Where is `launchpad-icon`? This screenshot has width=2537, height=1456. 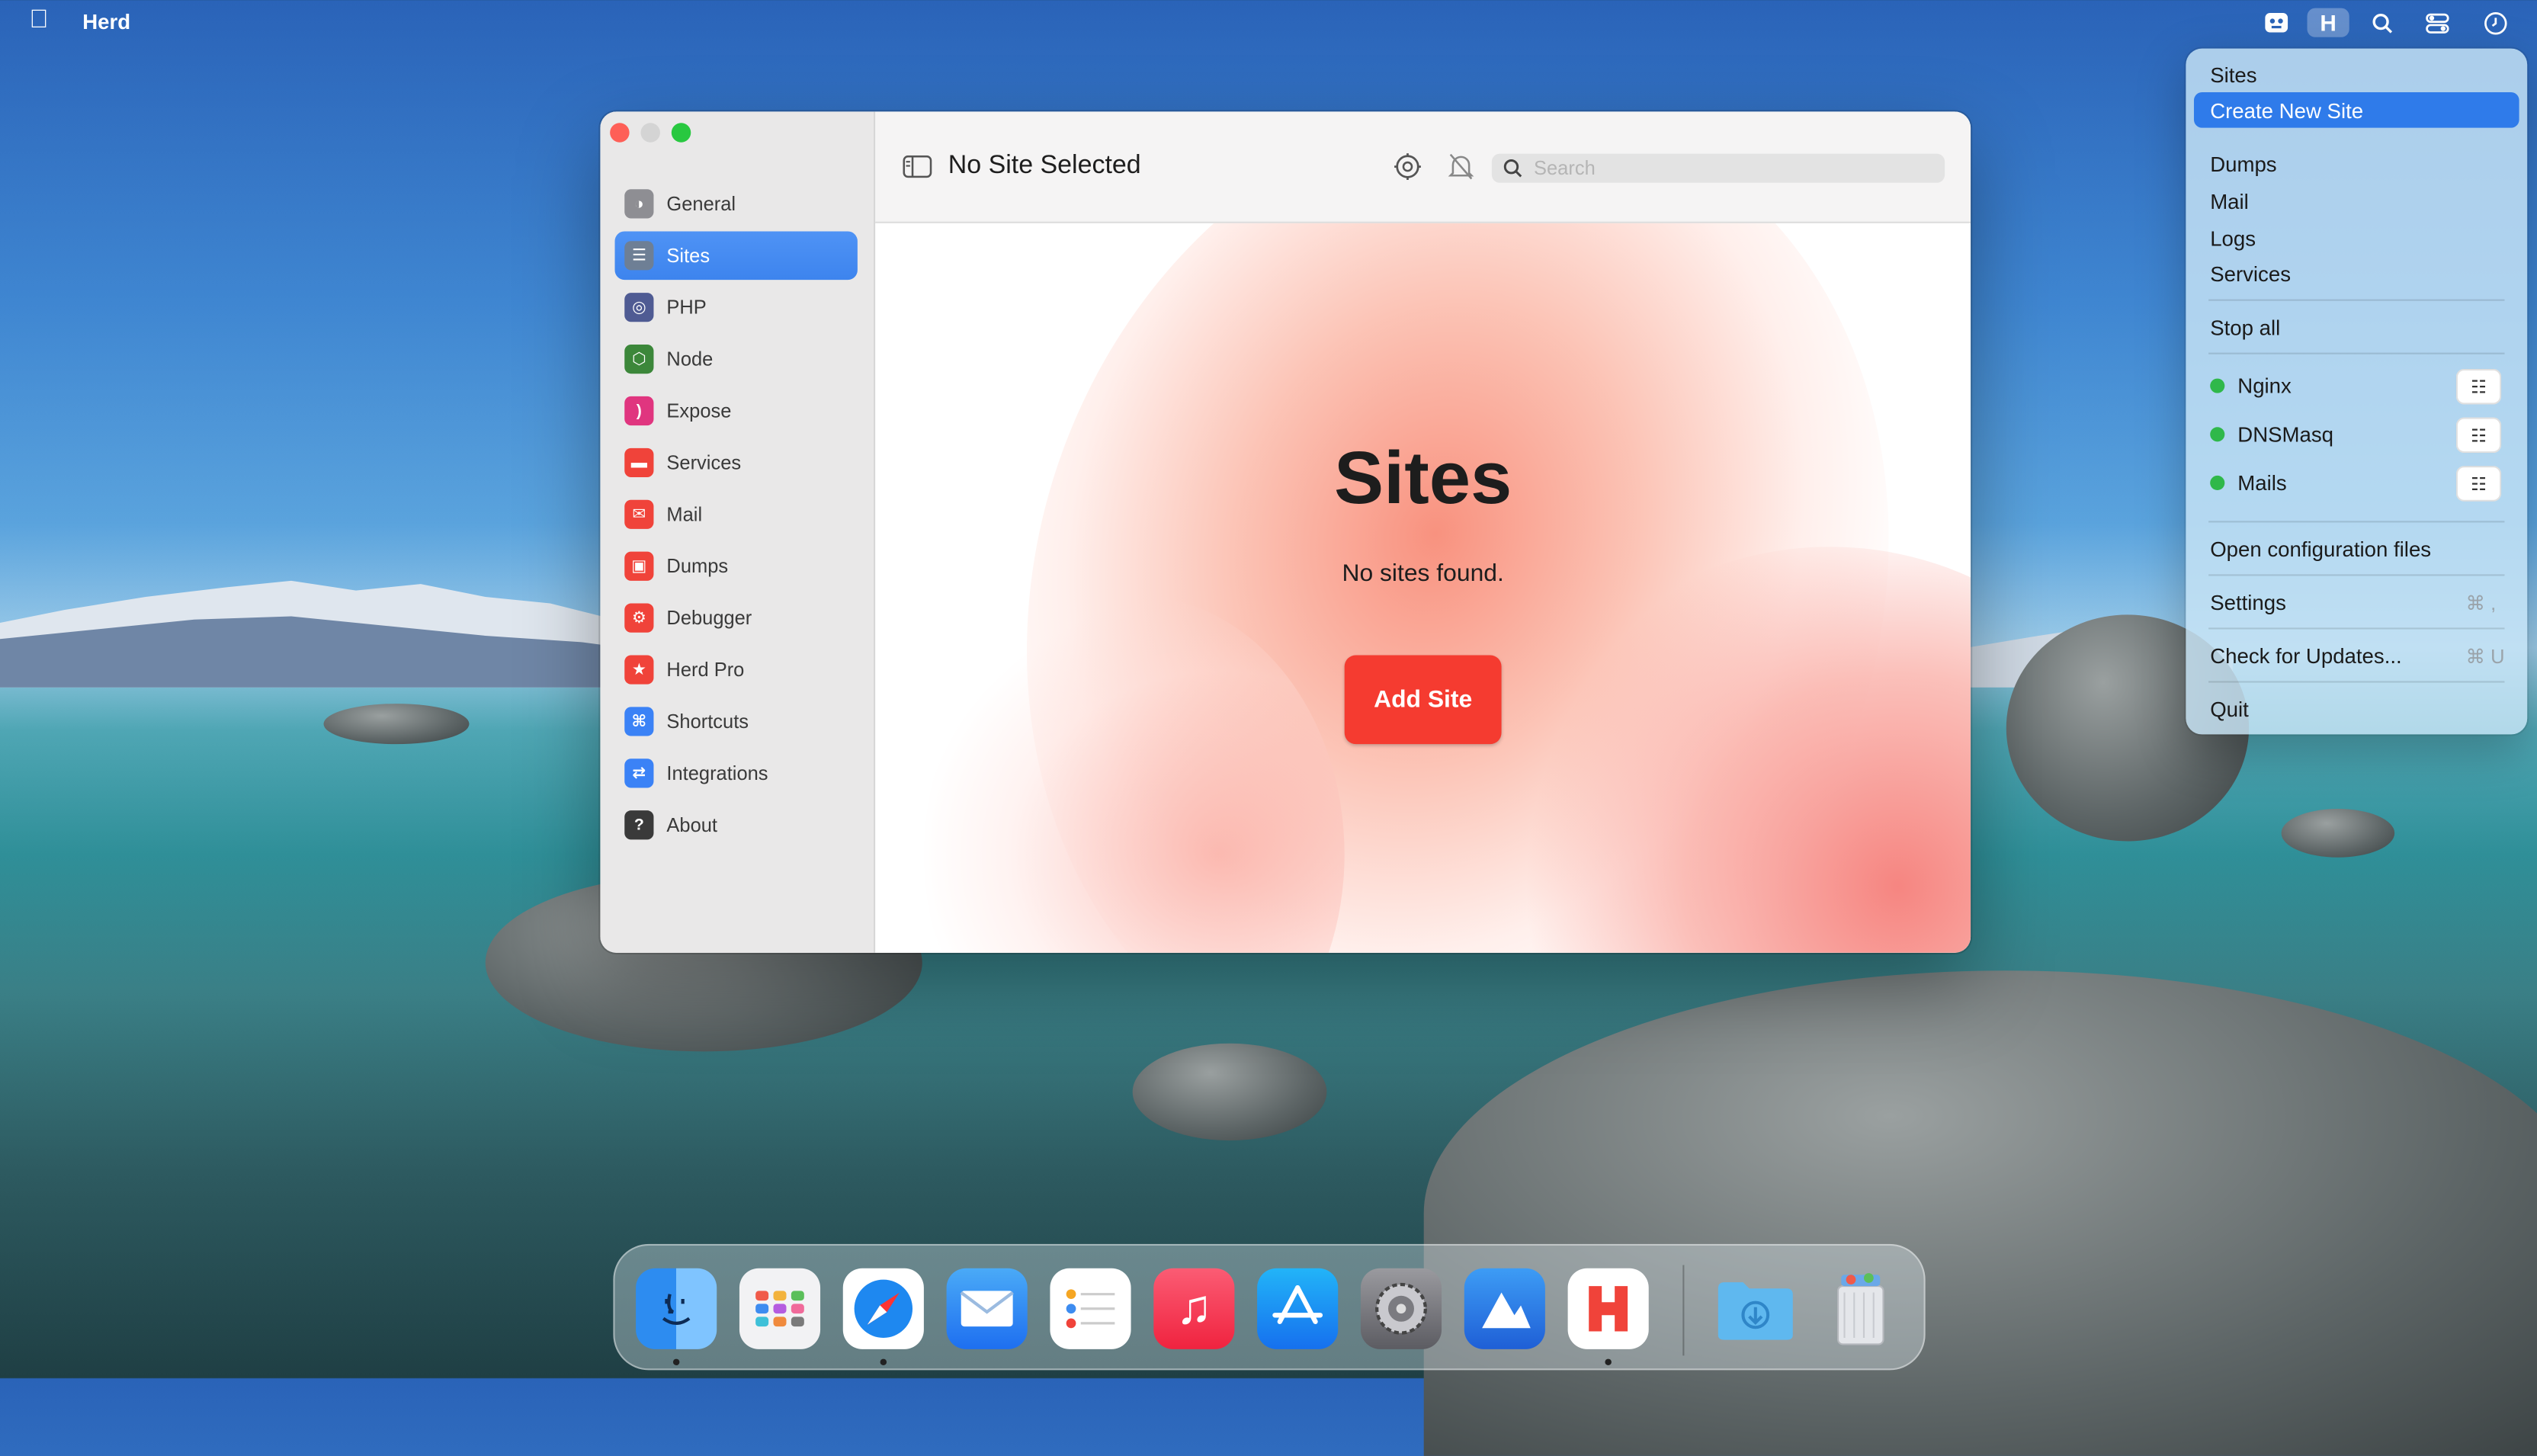 launchpad-icon is located at coordinates (780, 1308).